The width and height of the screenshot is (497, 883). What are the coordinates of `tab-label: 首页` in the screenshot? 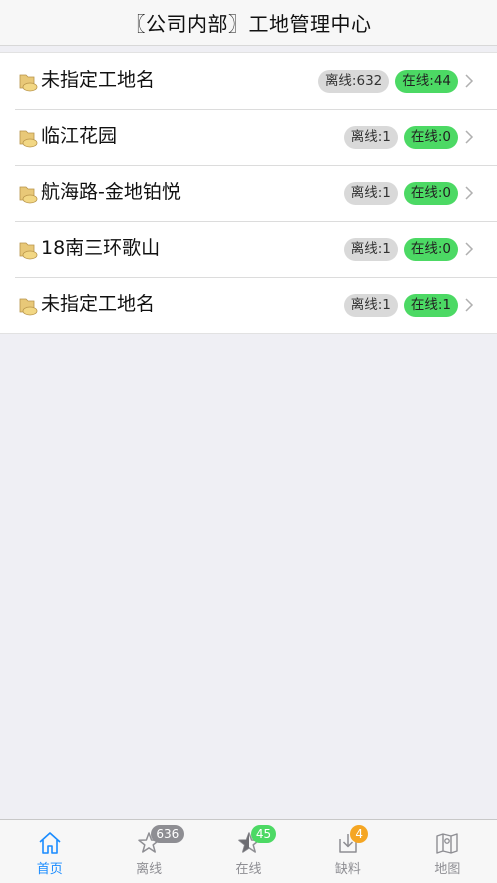 It's located at (49, 869).